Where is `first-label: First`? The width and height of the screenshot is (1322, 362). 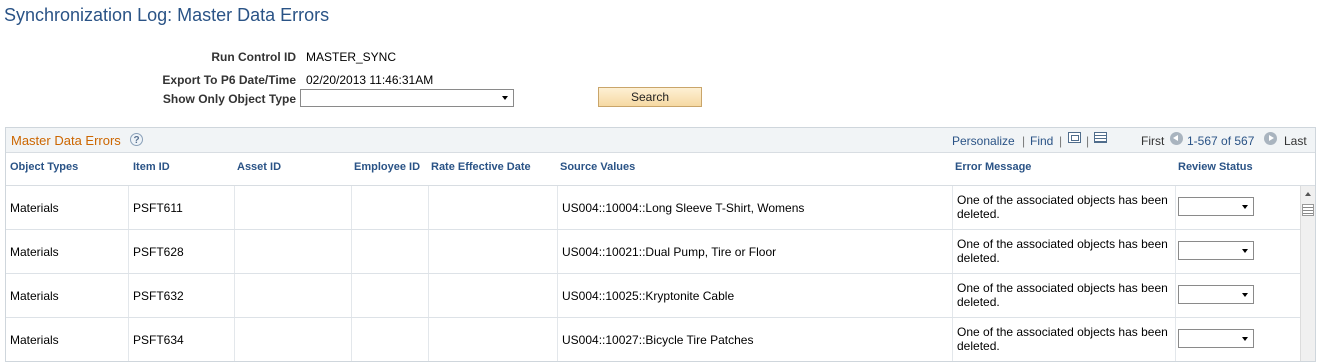
first-label: First is located at coordinates (1153, 141).